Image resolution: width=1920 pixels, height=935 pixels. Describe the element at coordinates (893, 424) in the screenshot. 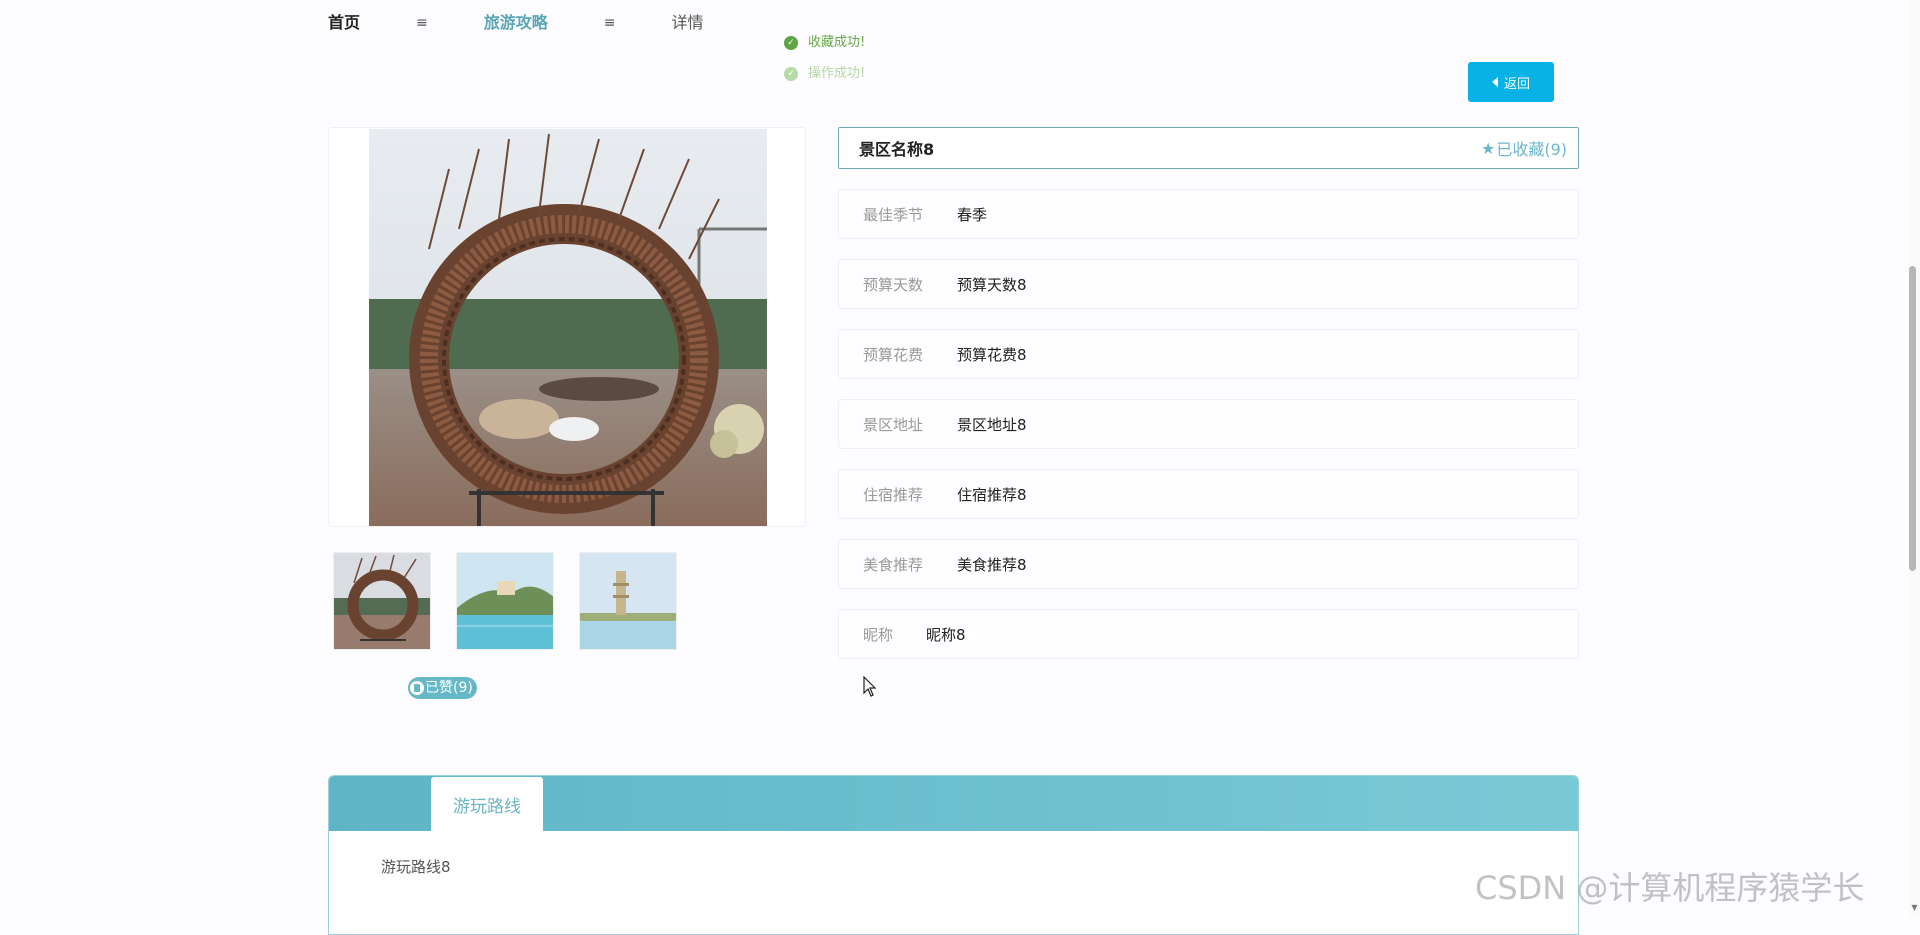

I see `info-label: 景区地址` at that location.